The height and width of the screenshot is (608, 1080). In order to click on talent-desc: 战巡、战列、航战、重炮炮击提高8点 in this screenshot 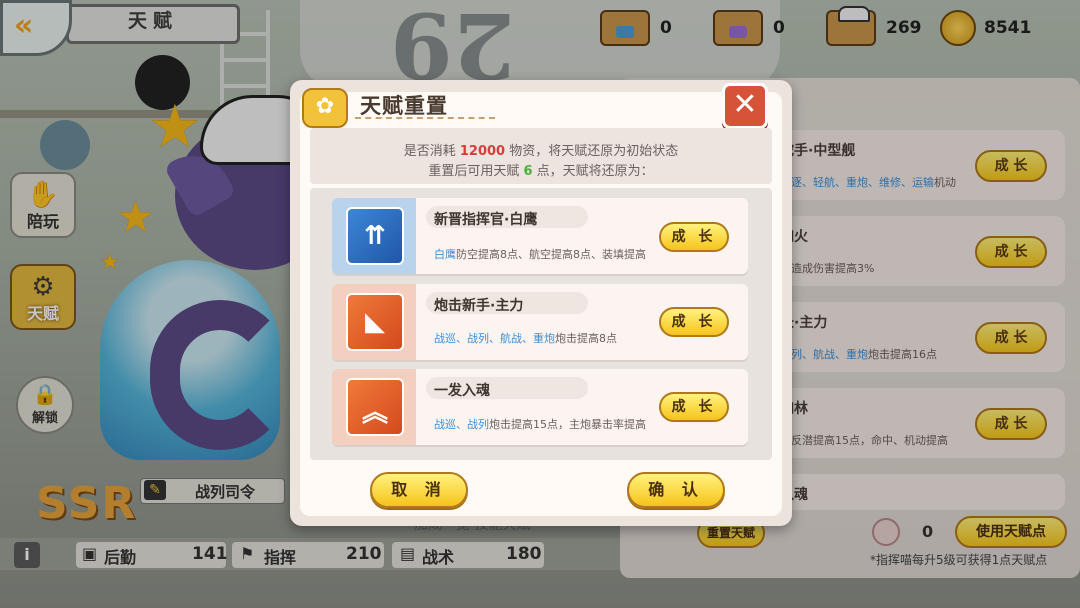, I will do `click(525, 338)`.